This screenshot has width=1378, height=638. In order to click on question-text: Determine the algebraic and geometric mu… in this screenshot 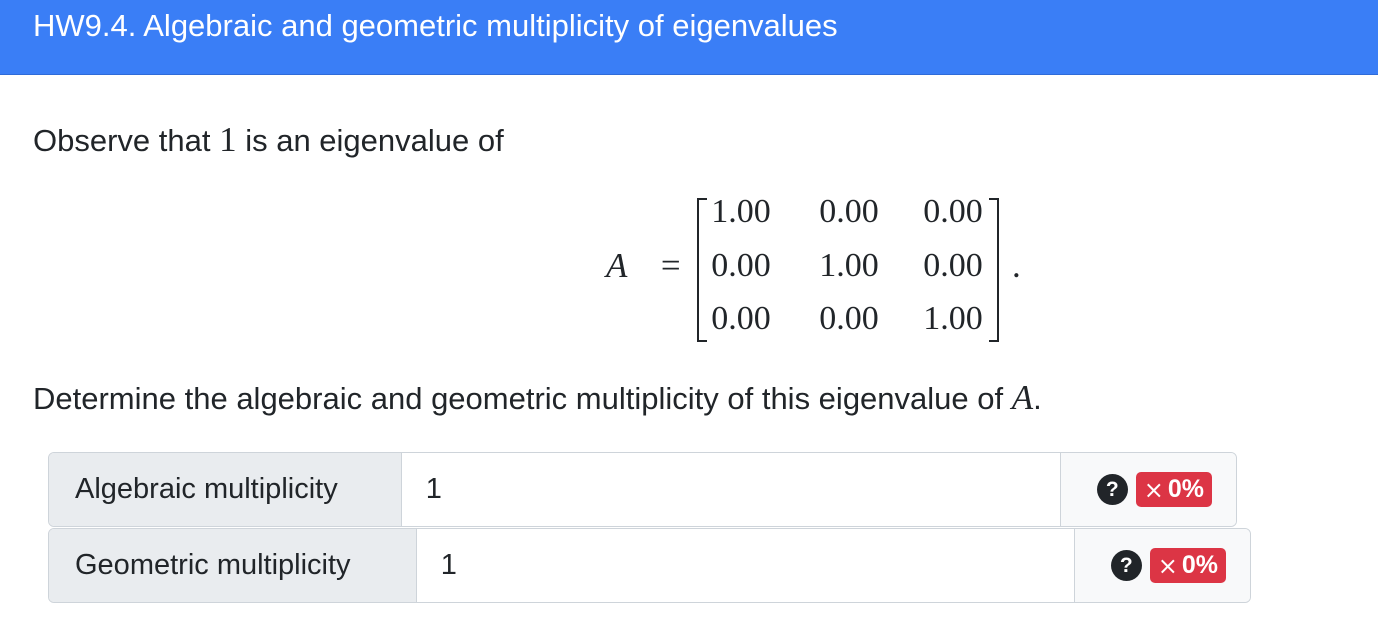, I will do `click(537, 398)`.